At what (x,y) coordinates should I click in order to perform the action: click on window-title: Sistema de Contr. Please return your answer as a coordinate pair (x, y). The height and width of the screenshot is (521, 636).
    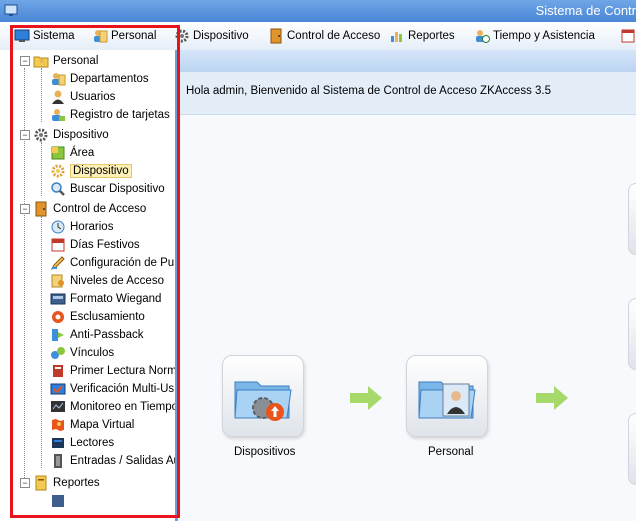
    Looking at the image, I should click on (585, 10).